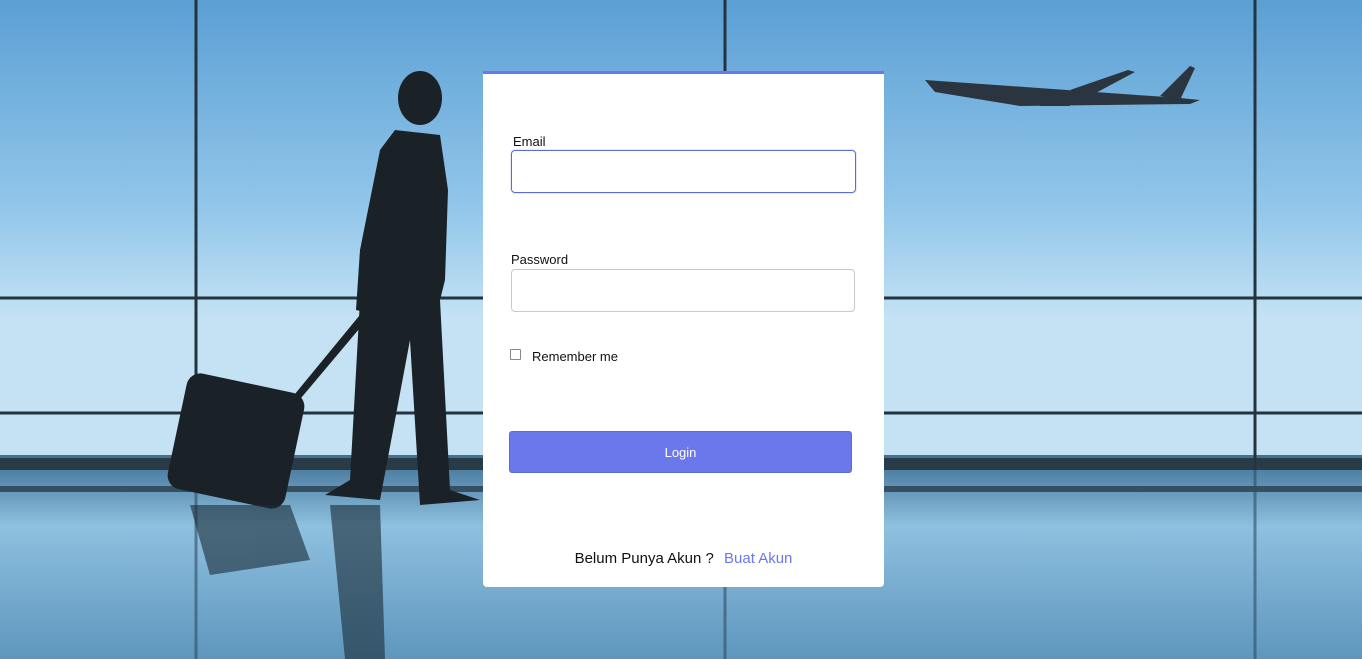 This screenshot has width=1362, height=659. Describe the element at coordinates (540, 259) in the screenshot. I see `password-label: Password` at that location.